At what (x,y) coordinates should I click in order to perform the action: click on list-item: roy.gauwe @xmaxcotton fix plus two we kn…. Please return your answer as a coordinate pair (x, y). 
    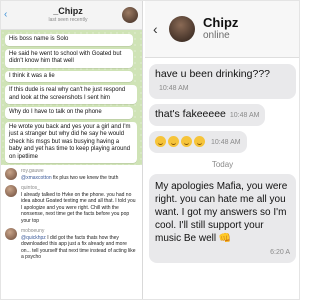
    Looking at the image, I should click on (71, 174).